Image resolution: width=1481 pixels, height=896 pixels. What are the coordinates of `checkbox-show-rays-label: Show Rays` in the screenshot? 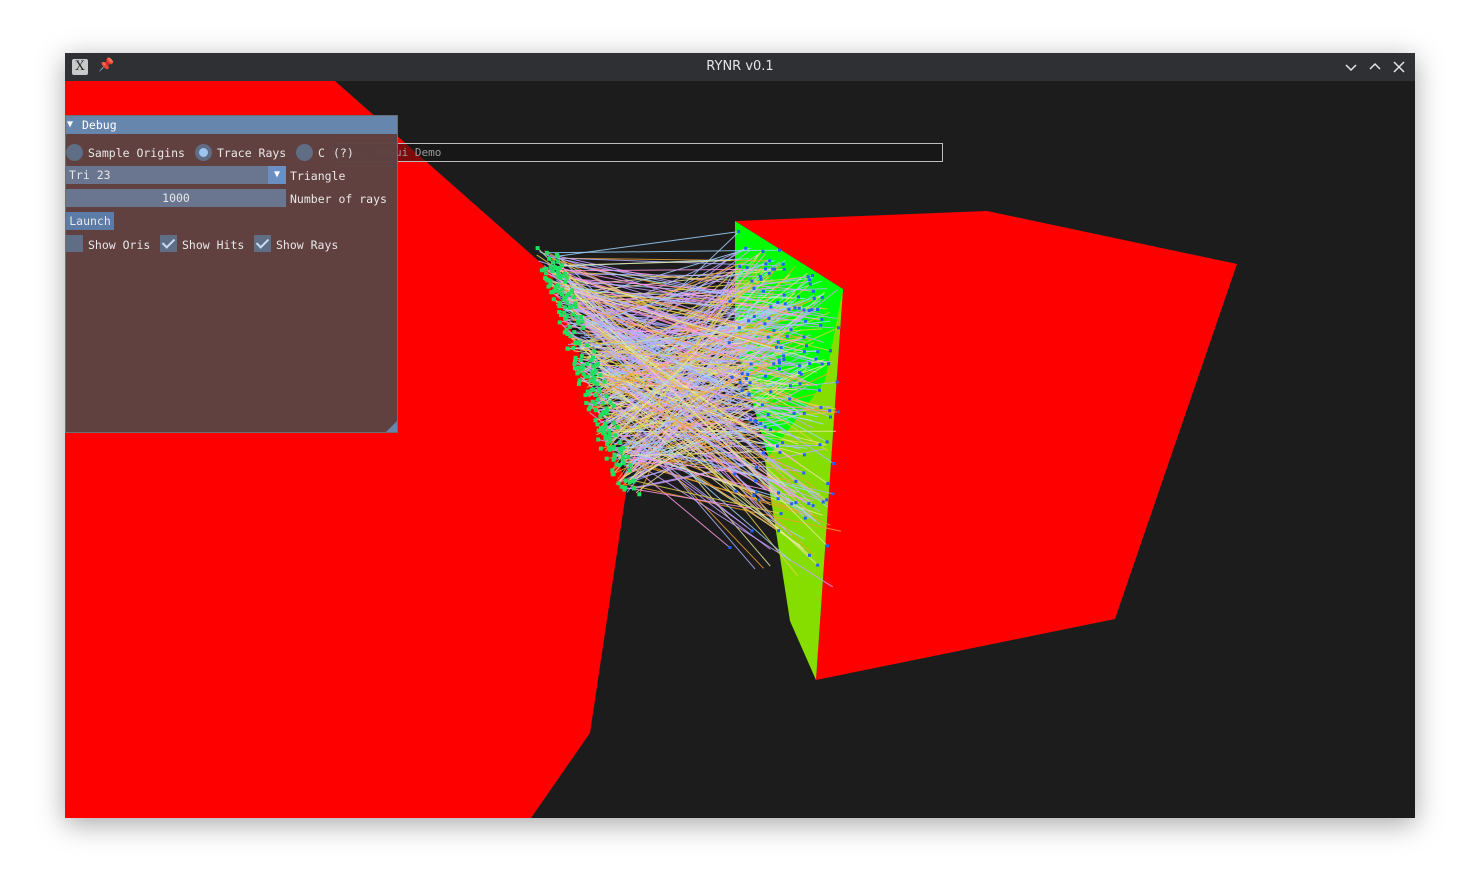 It's located at (307, 245).